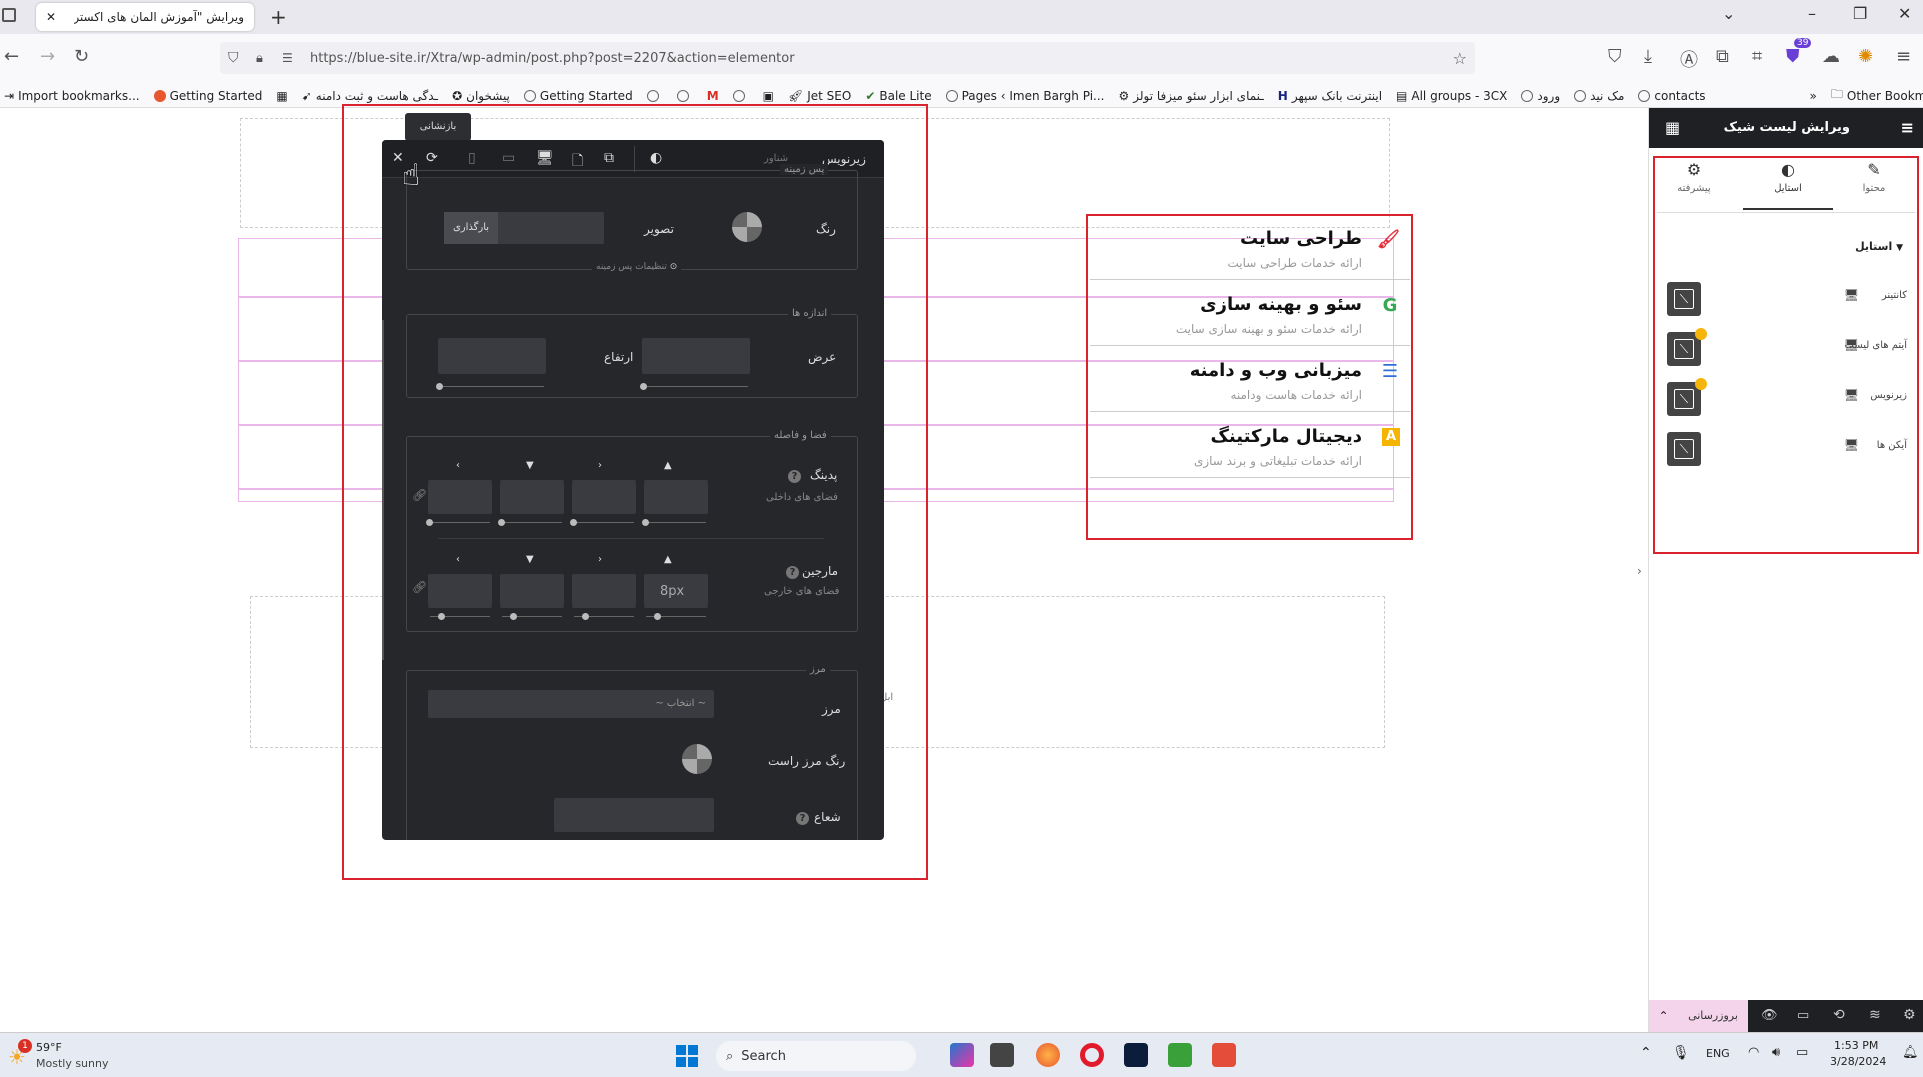  Describe the element at coordinates (145, 17) in the screenshot. I see `active-tab: ✕ ویرایش "آموزش المان های اکسترا - ع` at that location.